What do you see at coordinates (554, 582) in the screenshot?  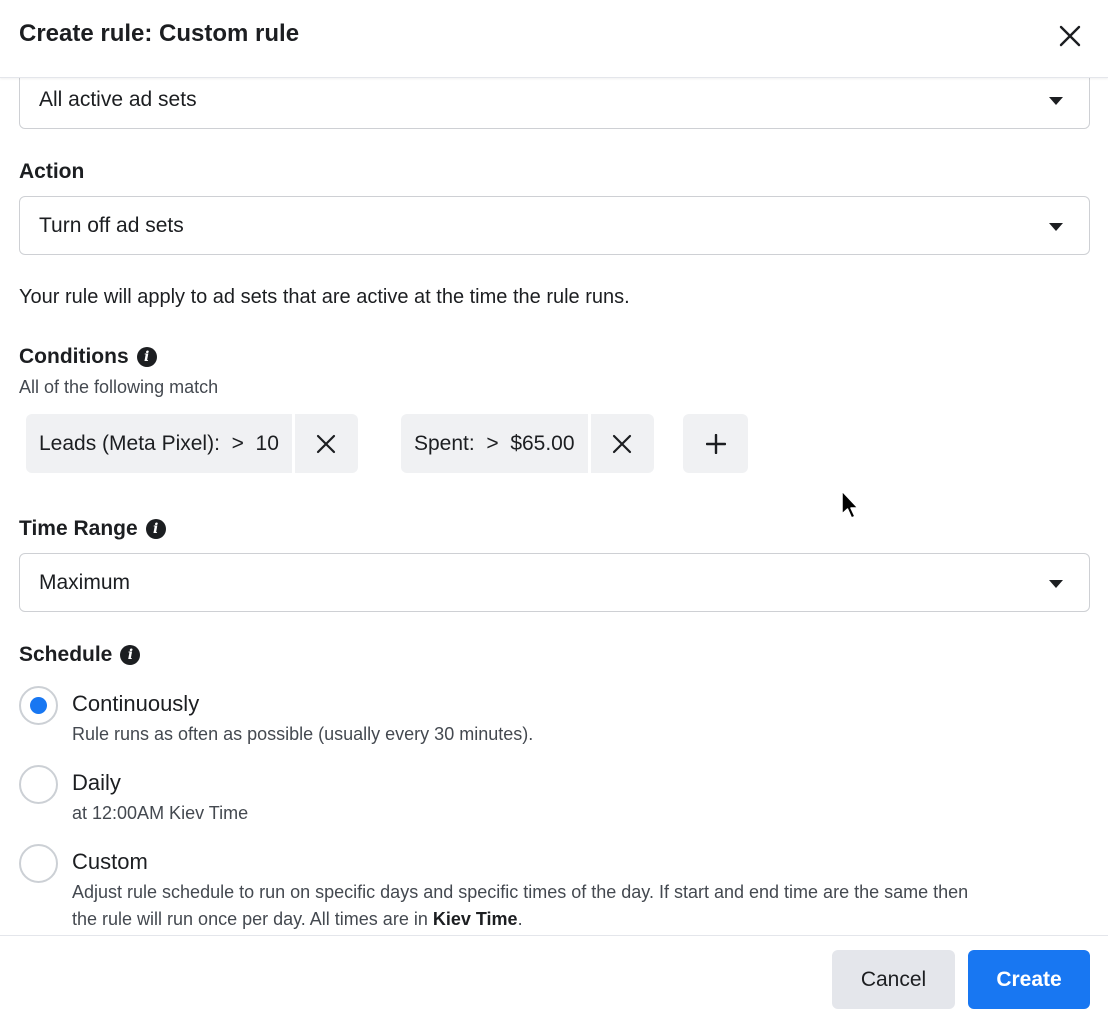 I see `time-range-select: Maximum` at bounding box center [554, 582].